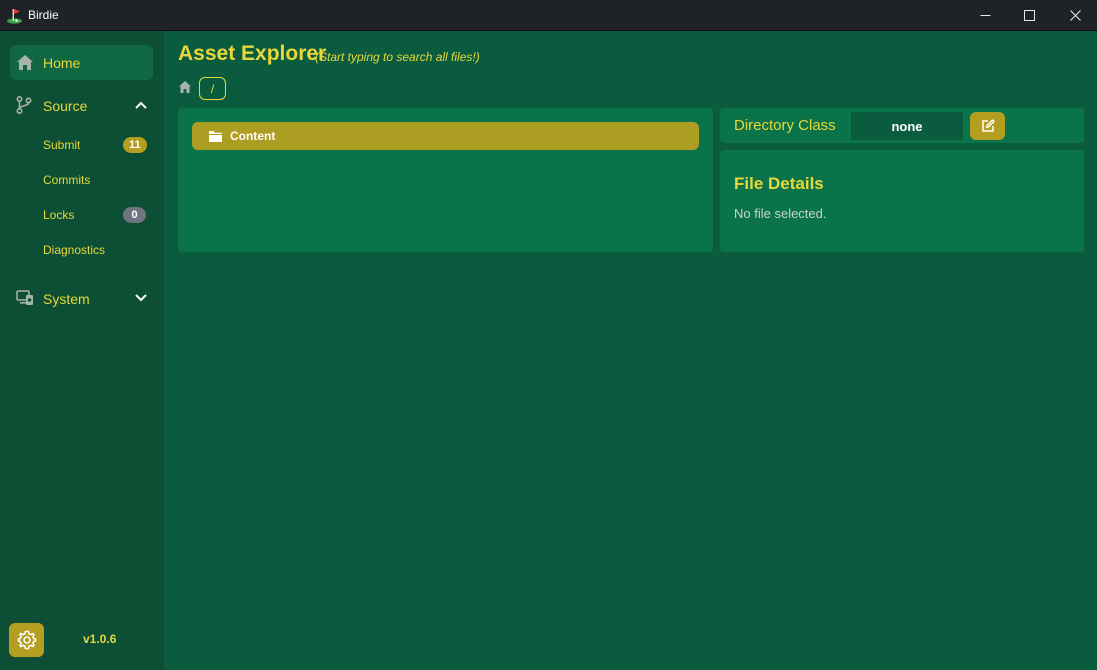 This screenshot has width=1097, height=670. I want to click on window-titlebar: Birdie, so click(548, 15).